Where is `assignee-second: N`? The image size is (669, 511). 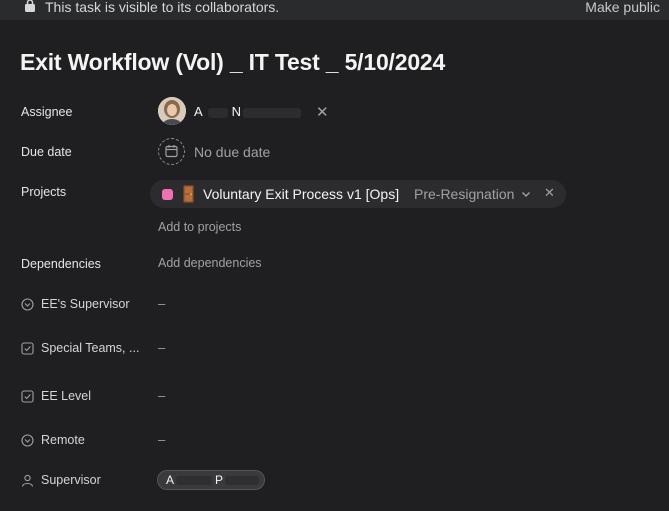
assignee-second: N is located at coordinates (236, 111).